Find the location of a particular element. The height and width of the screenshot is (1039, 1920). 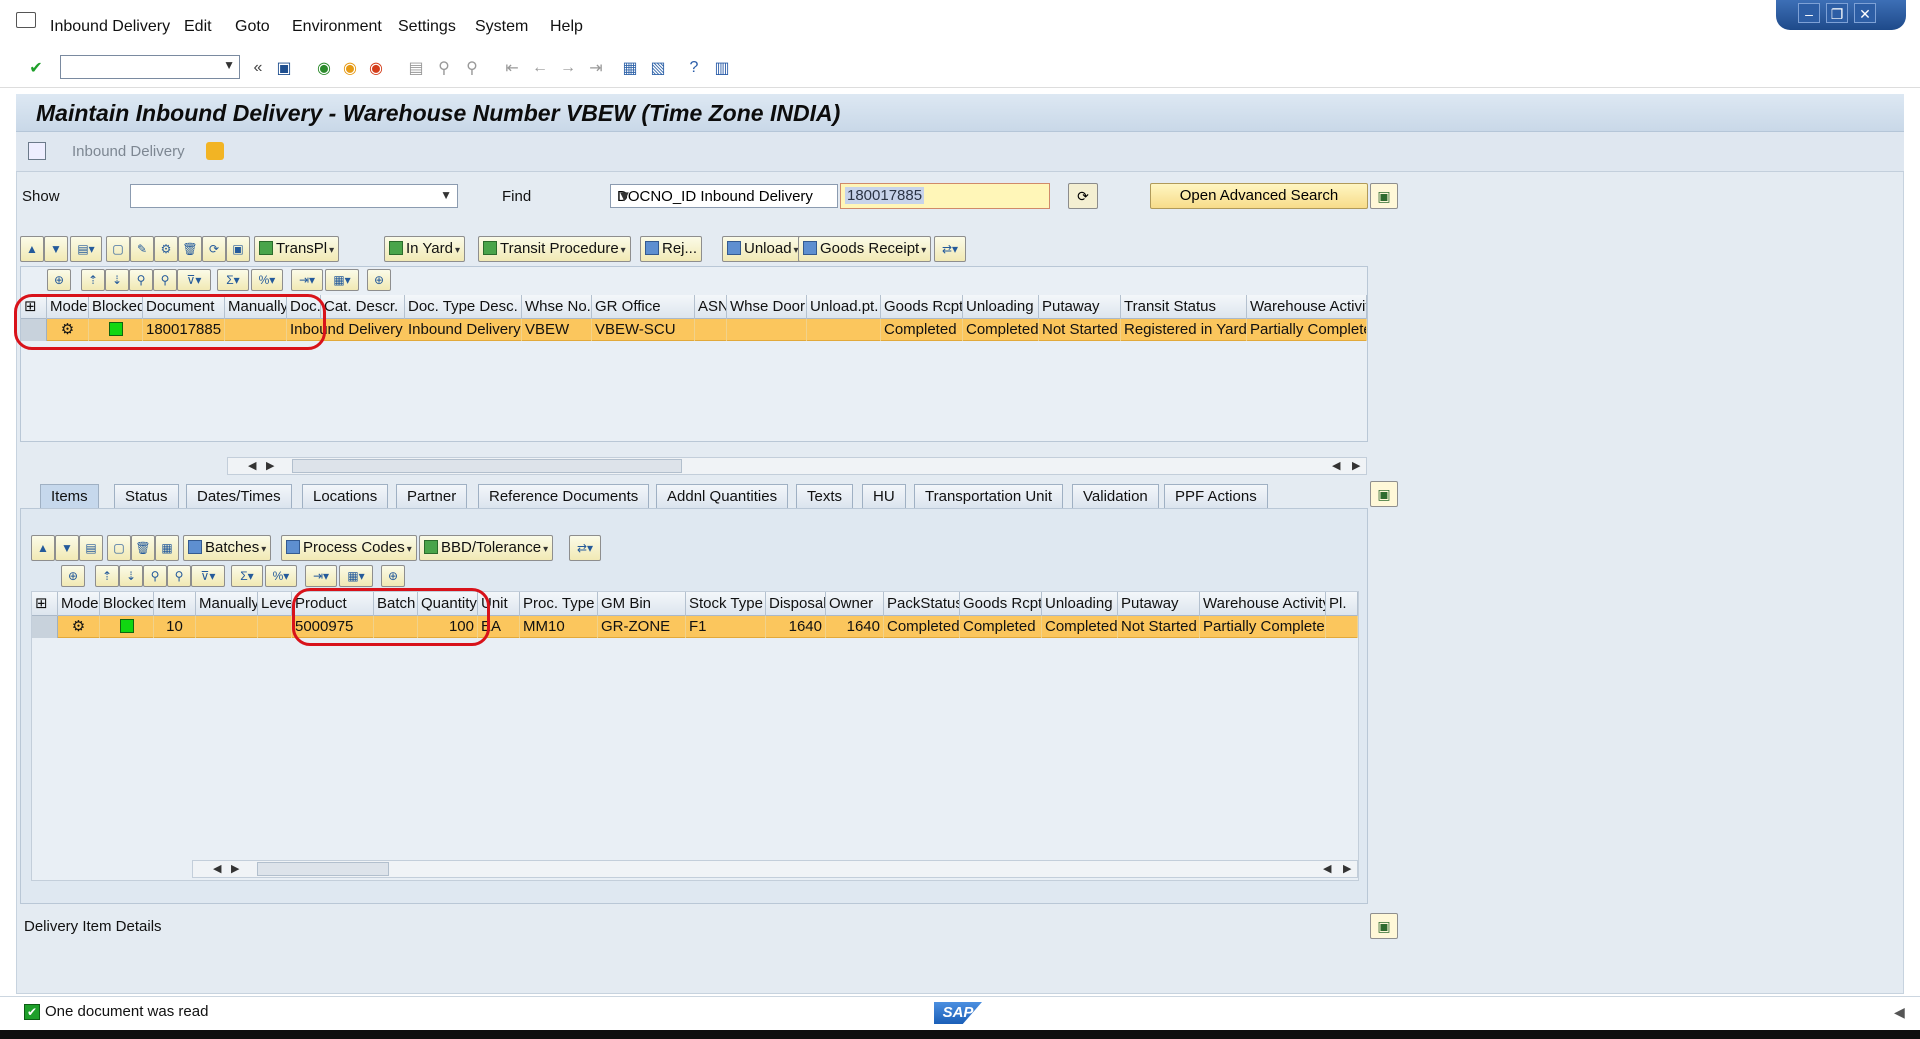

system-menu-icon is located at coordinates (26, 20).